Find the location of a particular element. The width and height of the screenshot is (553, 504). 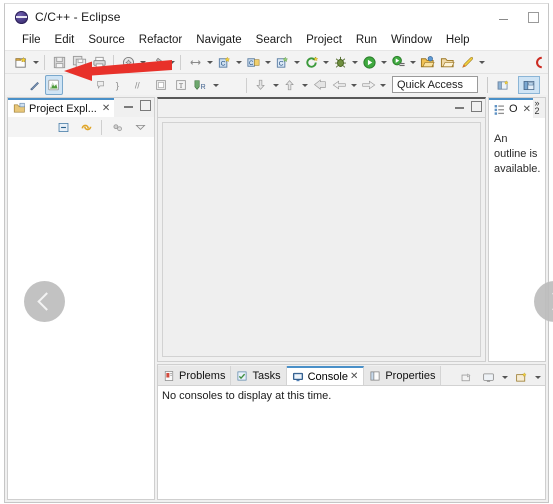

open-resource-button is located at coordinates (447, 62).